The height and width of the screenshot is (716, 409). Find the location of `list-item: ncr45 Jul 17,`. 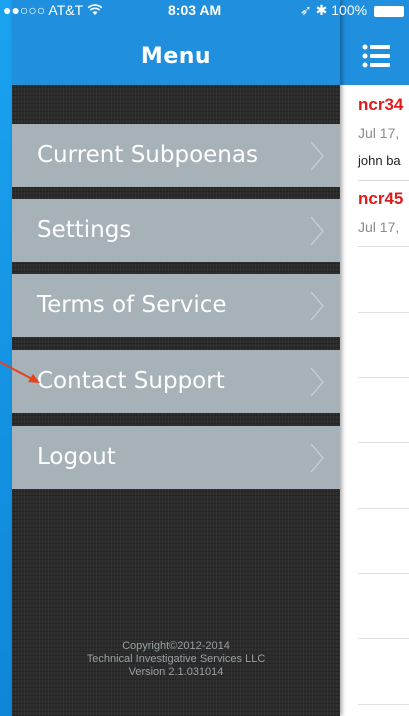

list-item: ncr45 Jul 17, is located at coordinates (383, 214).